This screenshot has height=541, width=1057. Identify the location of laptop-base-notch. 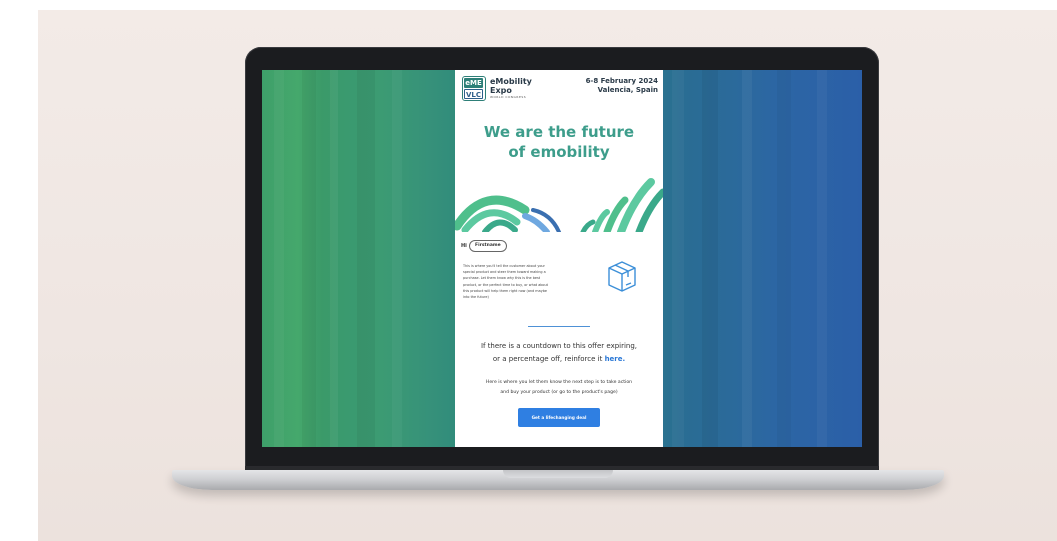
(558, 474).